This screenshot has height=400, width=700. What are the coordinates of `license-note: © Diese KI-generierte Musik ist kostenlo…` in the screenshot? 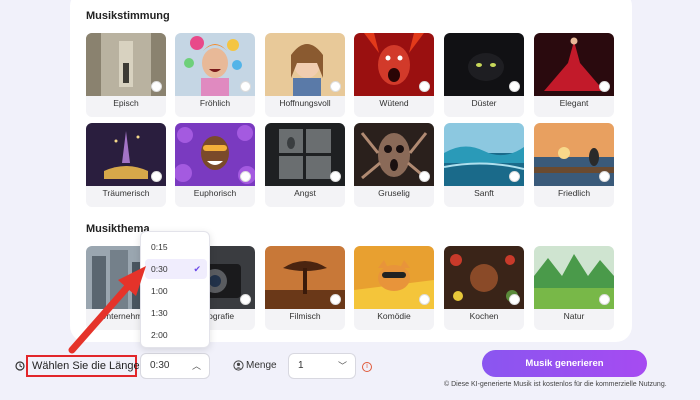 It's located at (555, 384).